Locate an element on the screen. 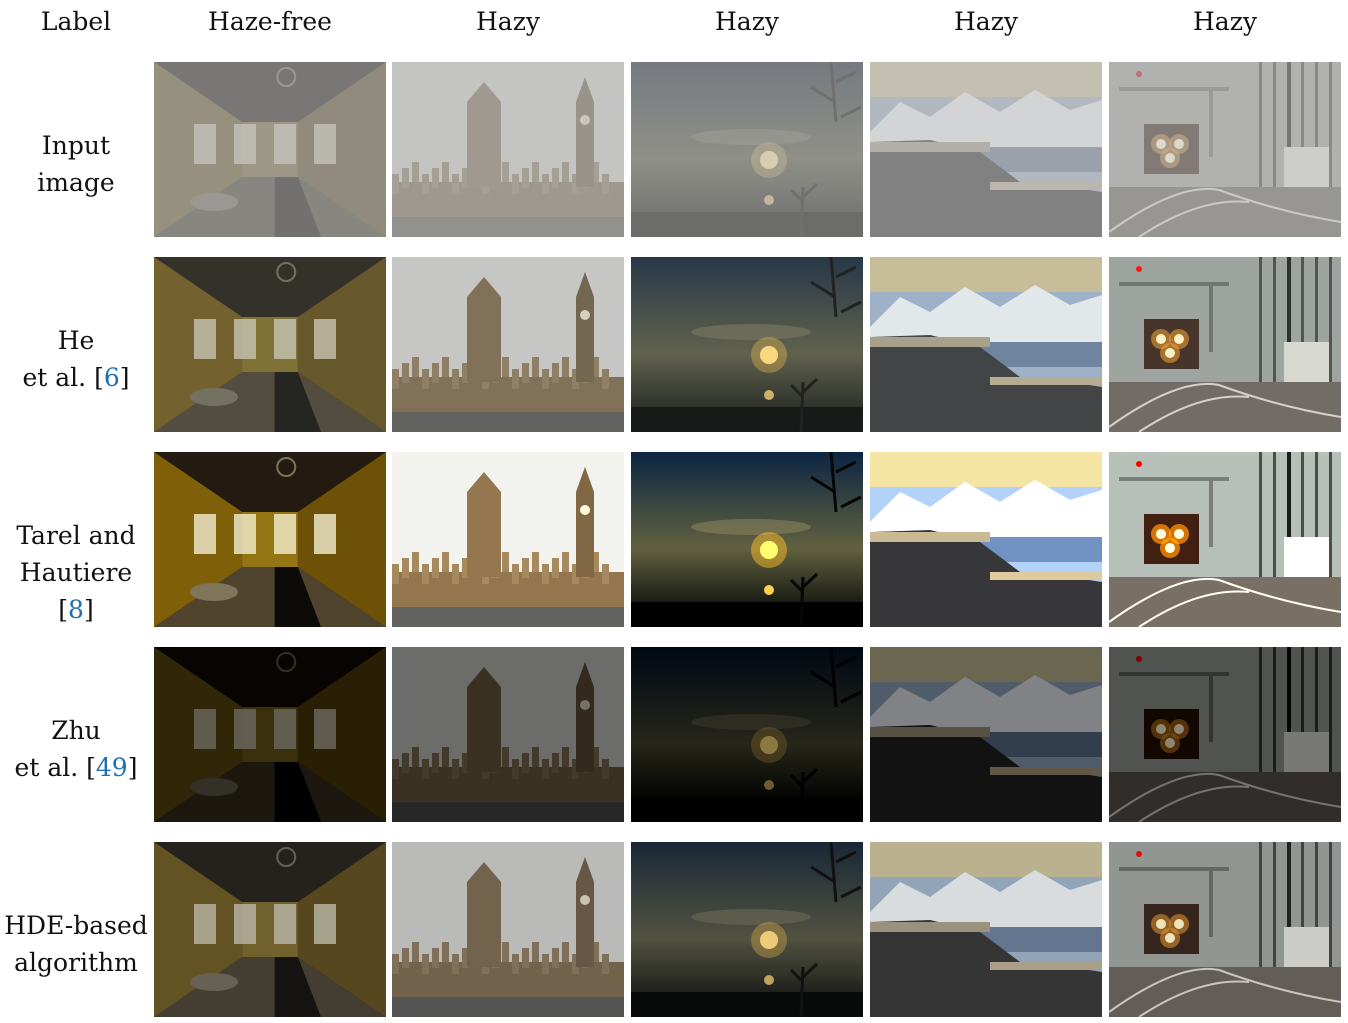 The width and height of the screenshot is (1348, 1023). column-header-hazy-3: Hazy is located at coordinates (985, 21).